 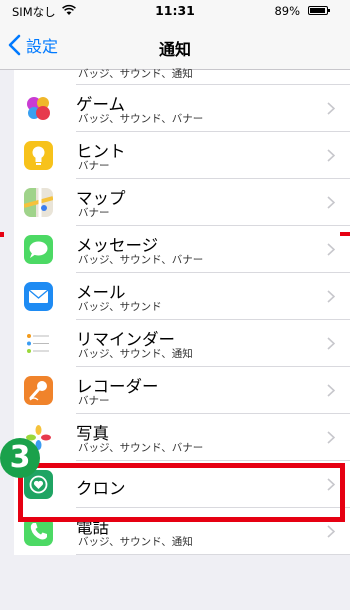 I want to click on status-bar: SIMなし 11:31 89%, so click(x=175, y=11).